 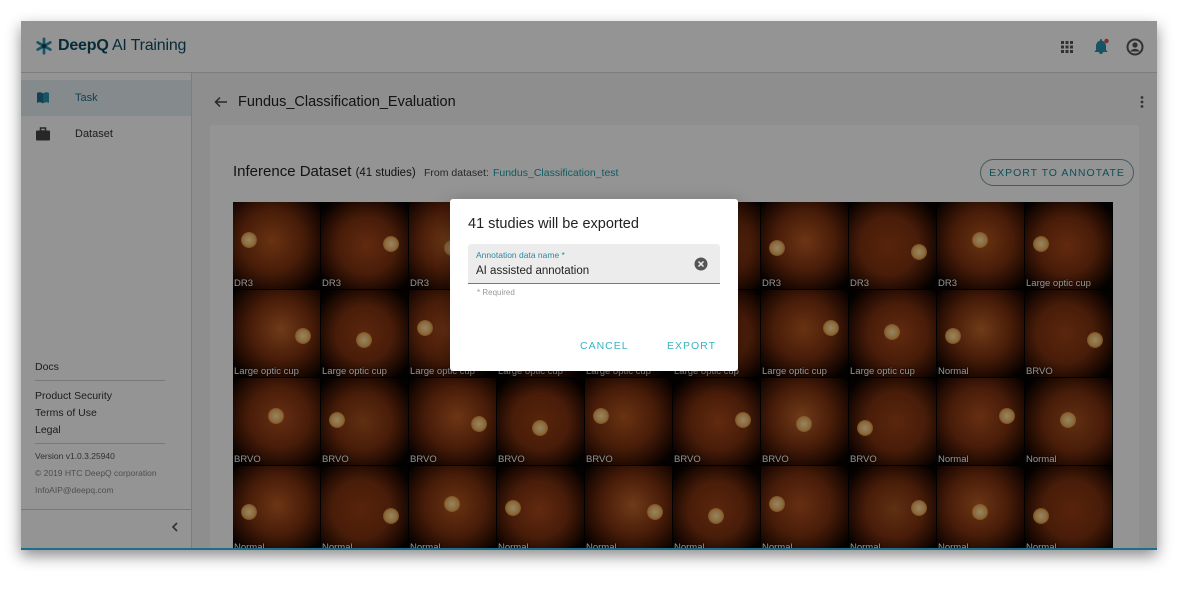 What do you see at coordinates (553, 224) in the screenshot?
I see `dialog-title: 41 studies will be exported` at bounding box center [553, 224].